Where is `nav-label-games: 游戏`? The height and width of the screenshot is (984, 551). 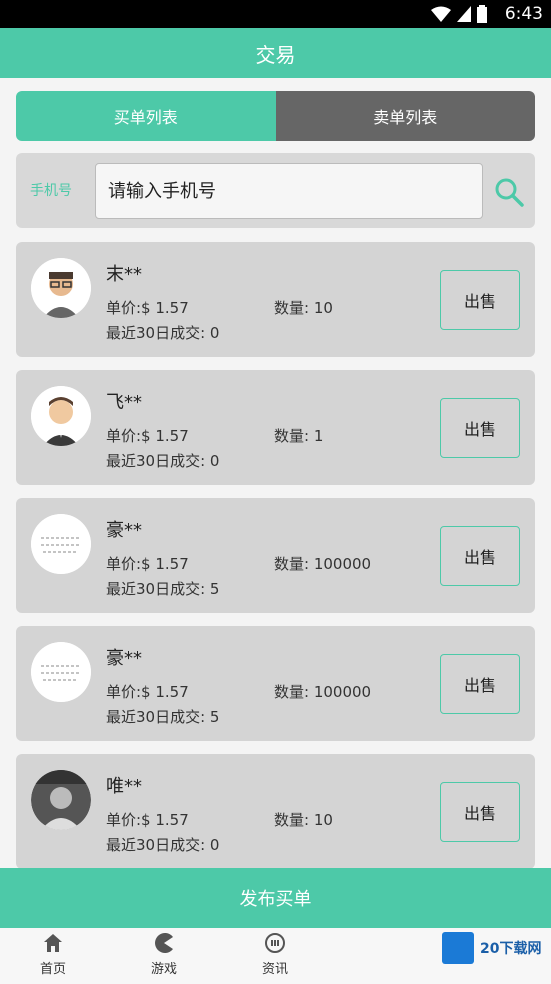 nav-label-games: 游戏 is located at coordinates (163, 969).